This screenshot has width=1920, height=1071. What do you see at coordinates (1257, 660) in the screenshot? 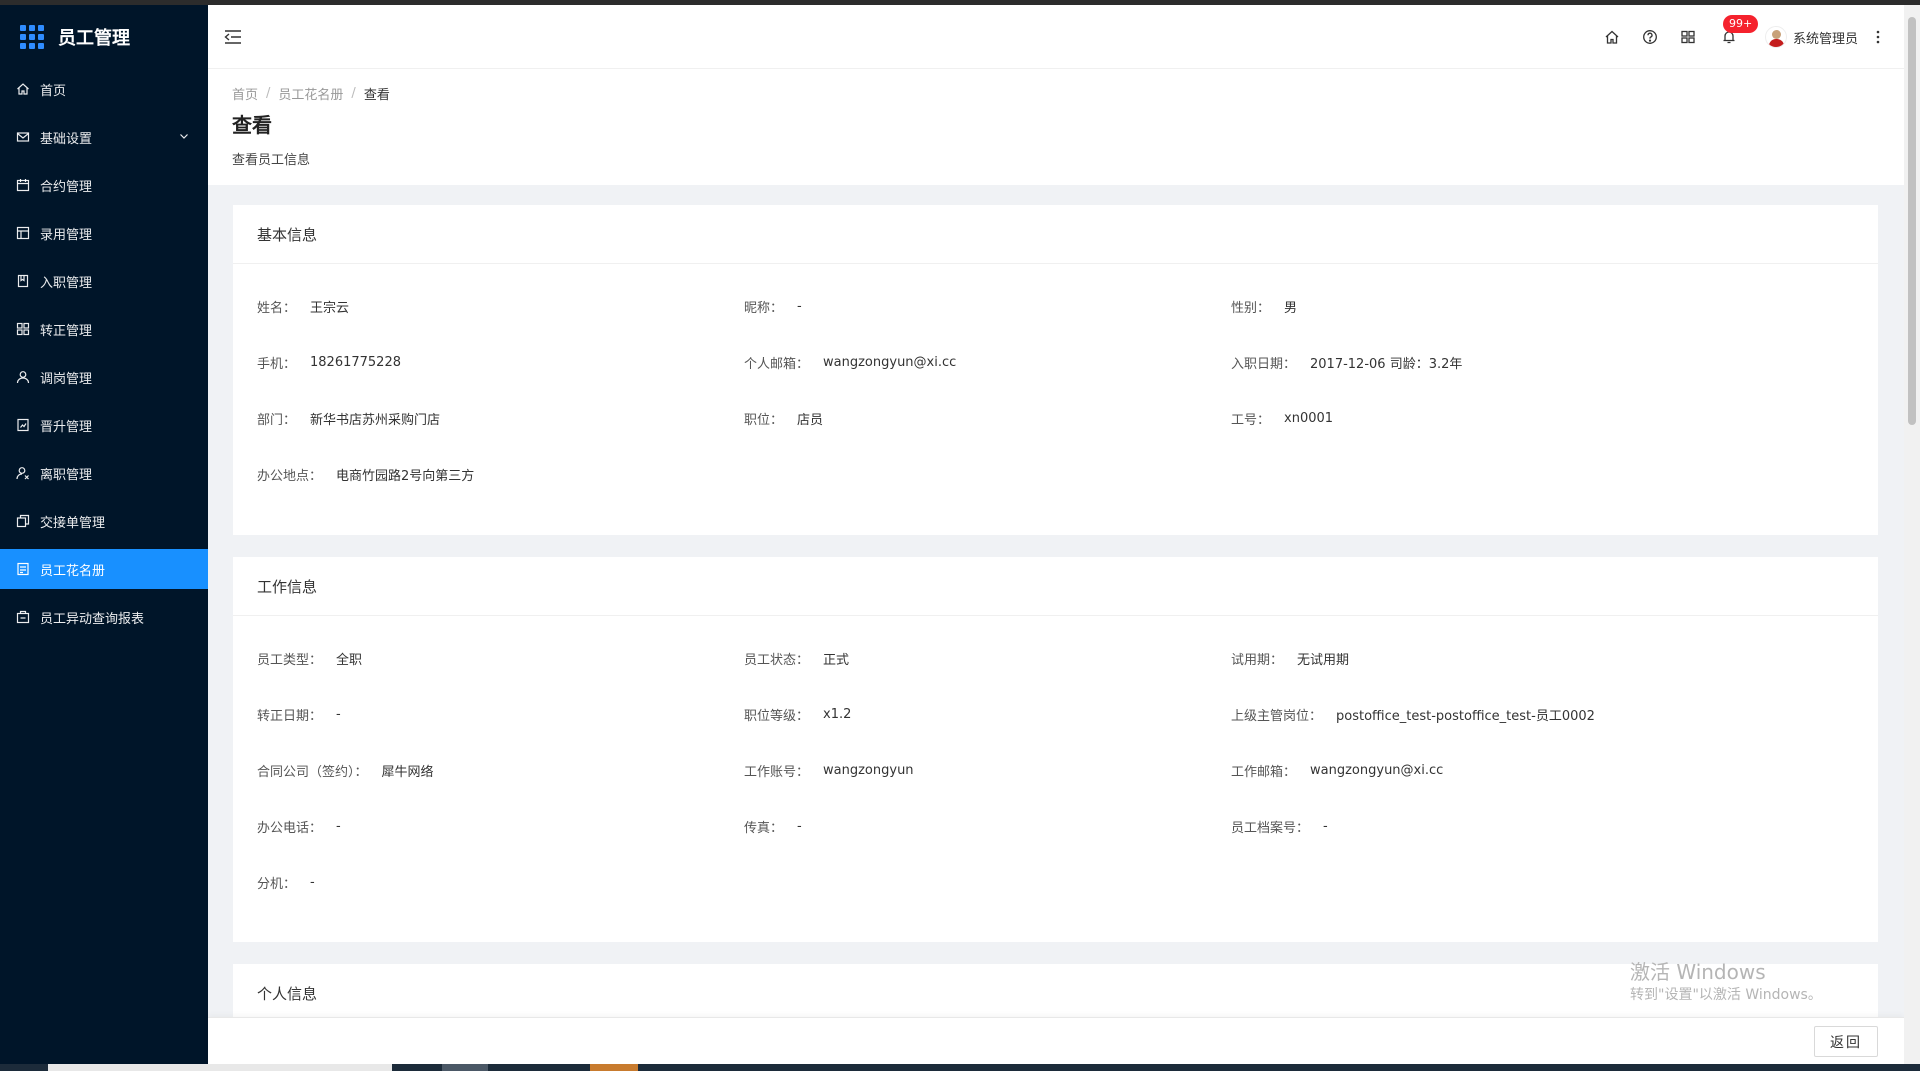
I see `field-label: 试用期：` at bounding box center [1257, 660].